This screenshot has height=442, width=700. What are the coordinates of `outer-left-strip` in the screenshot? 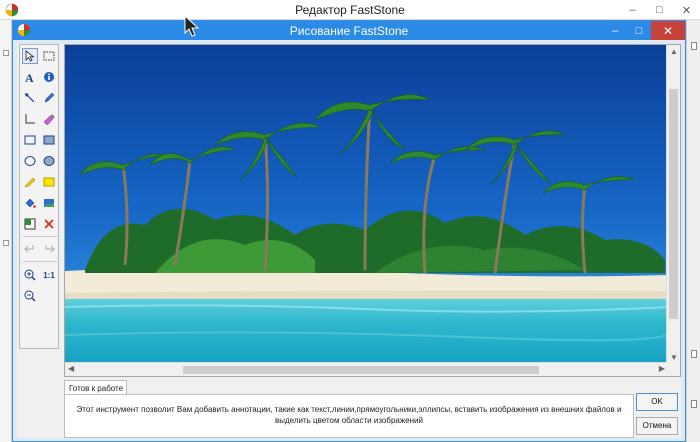 It's located at (6, 231).